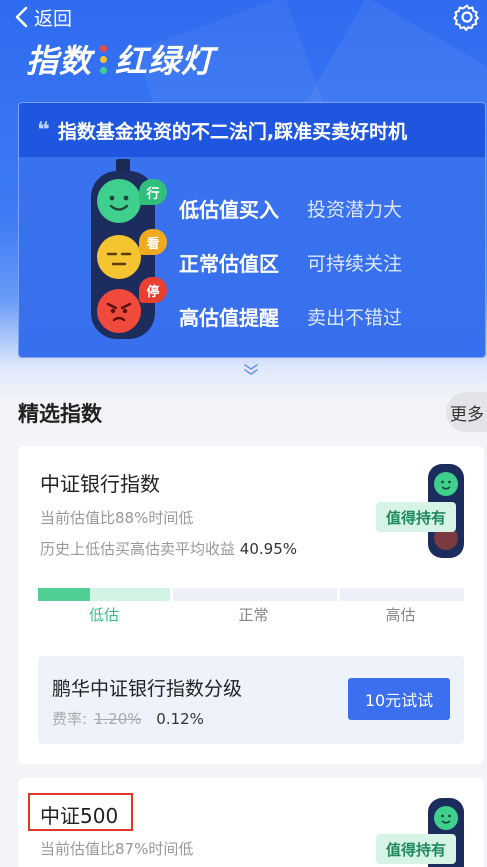 The height and width of the screenshot is (867, 487). What do you see at coordinates (290, 316) in the screenshot?
I see `legend-row: 高估值提醒 卖出不错过` at bounding box center [290, 316].